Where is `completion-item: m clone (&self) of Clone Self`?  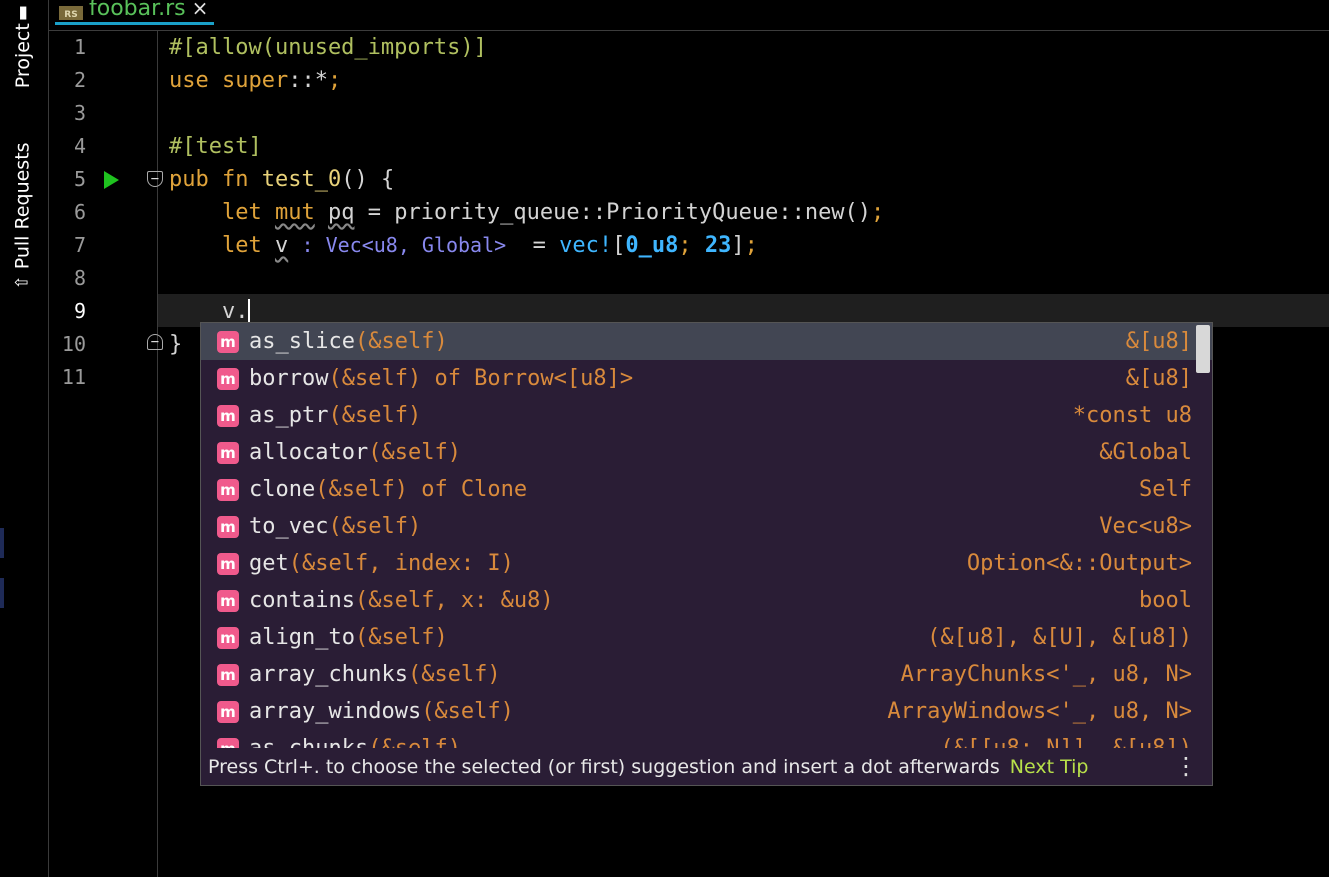 completion-item: m clone (&self) of Clone Self is located at coordinates (706, 489).